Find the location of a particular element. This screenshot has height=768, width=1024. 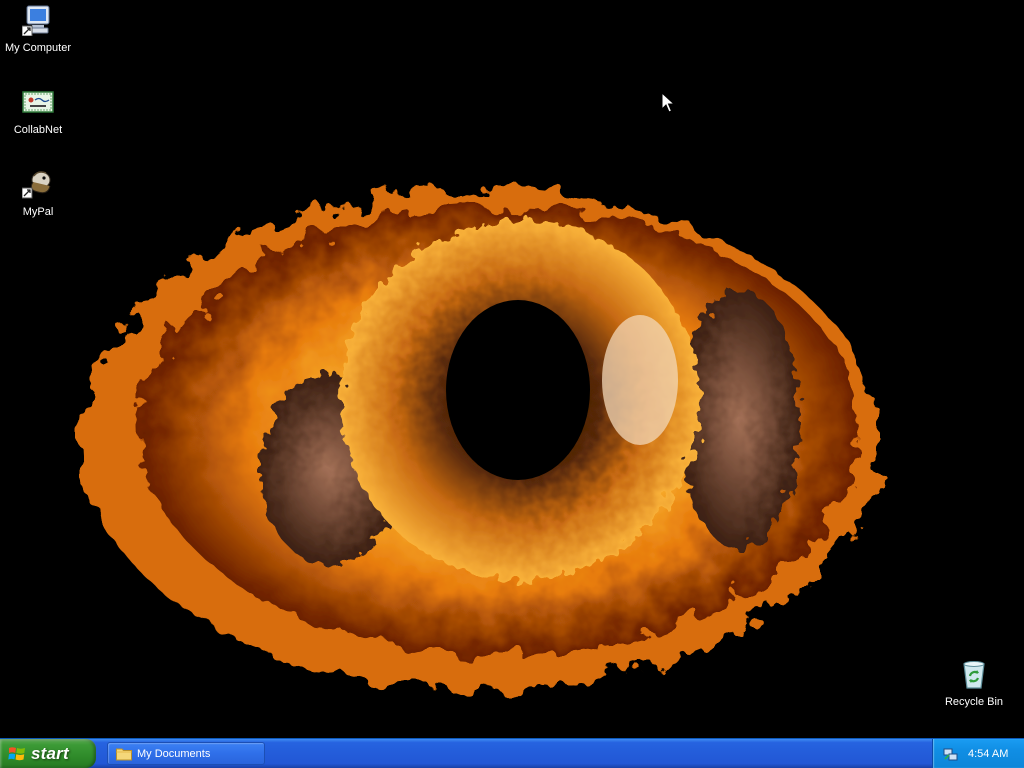

desktop-icon-recycle-bin: Recycle Bin is located at coordinates (974, 684).